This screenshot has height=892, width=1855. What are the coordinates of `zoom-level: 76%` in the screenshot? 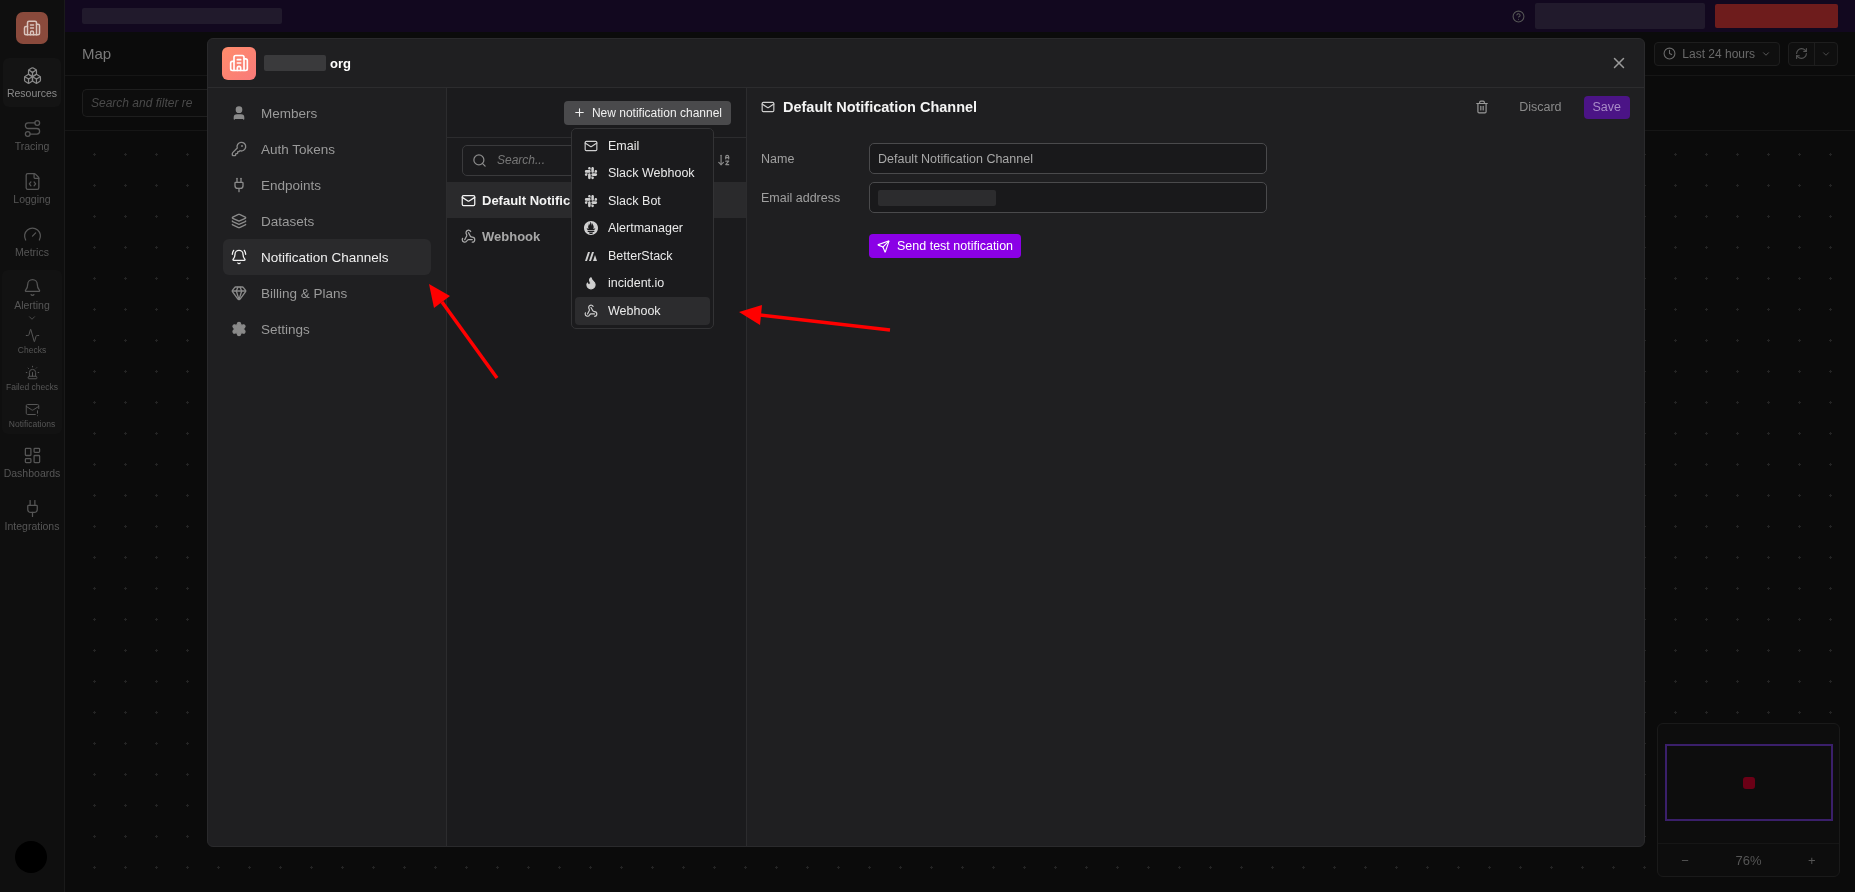 It's located at (1748, 860).